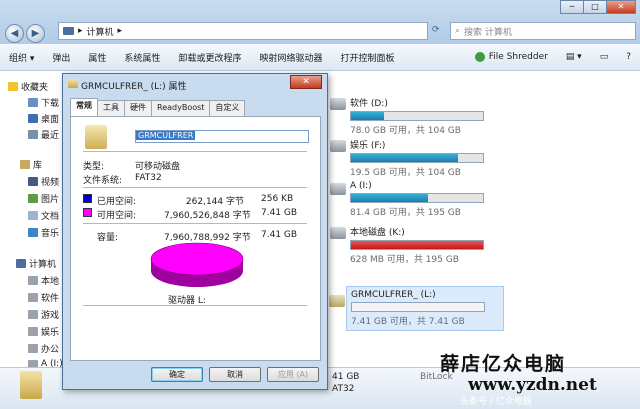 This screenshot has width=640, height=409. Describe the element at coordinates (43, 314) in the screenshot. I see `nav-games: 游戏` at that location.